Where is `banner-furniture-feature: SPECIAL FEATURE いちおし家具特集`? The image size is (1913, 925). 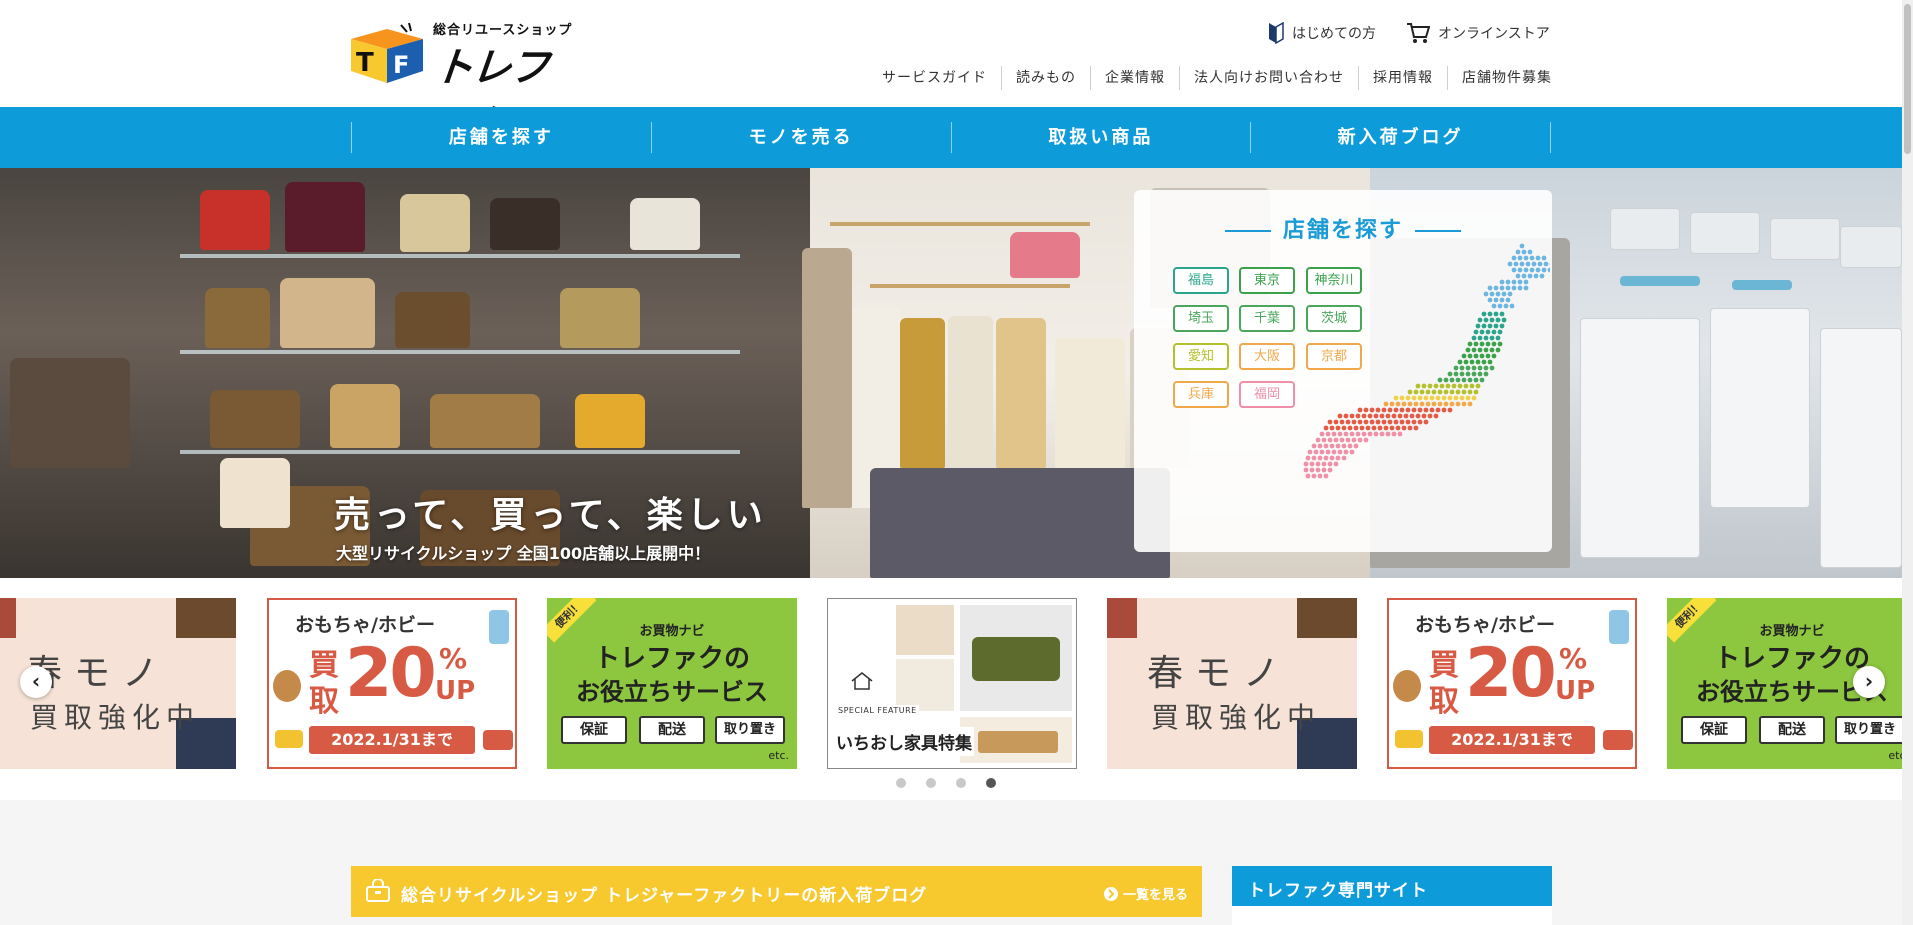
banner-furniture-feature: SPECIAL FEATURE いちおし家具特集 is located at coordinates (952, 683).